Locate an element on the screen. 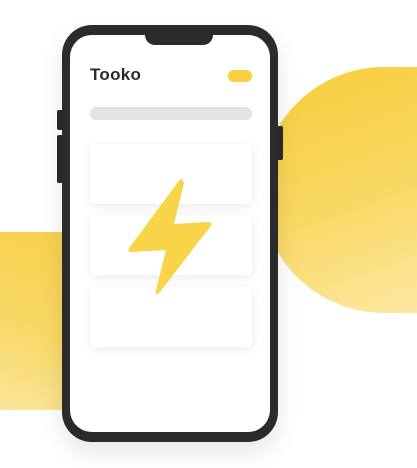 This screenshot has width=417, height=468. menu-pill-icon is located at coordinates (240, 76).